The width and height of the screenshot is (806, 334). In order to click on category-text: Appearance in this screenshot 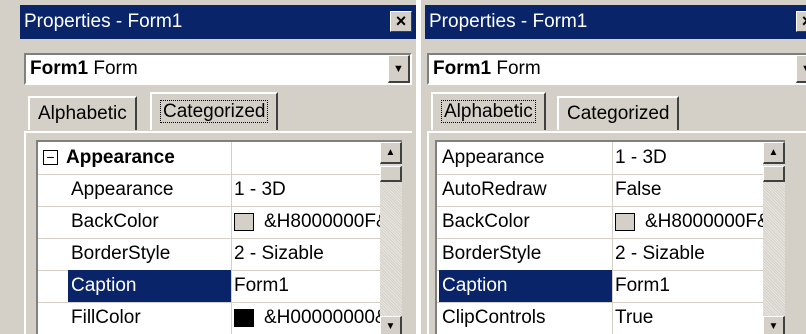, I will do `click(120, 157)`.